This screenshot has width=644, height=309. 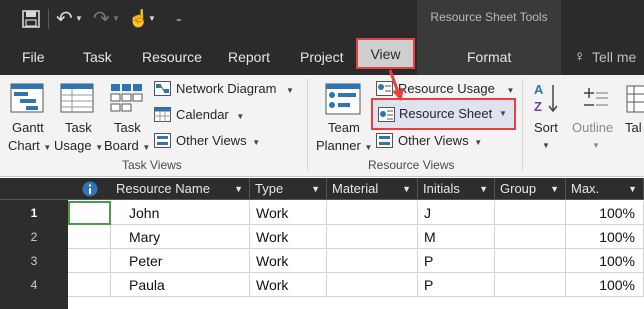 What do you see at coordinates (34, 237) in the screenshot?
I see `row-number: 2` at bounding box center [34, 237].